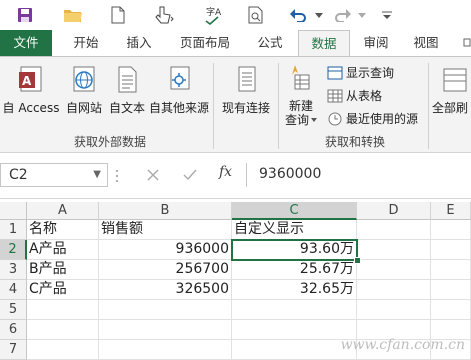  Describe the element at coordinates (13, 290) in the screenshot. I see `row-header-4: 4` at that location.